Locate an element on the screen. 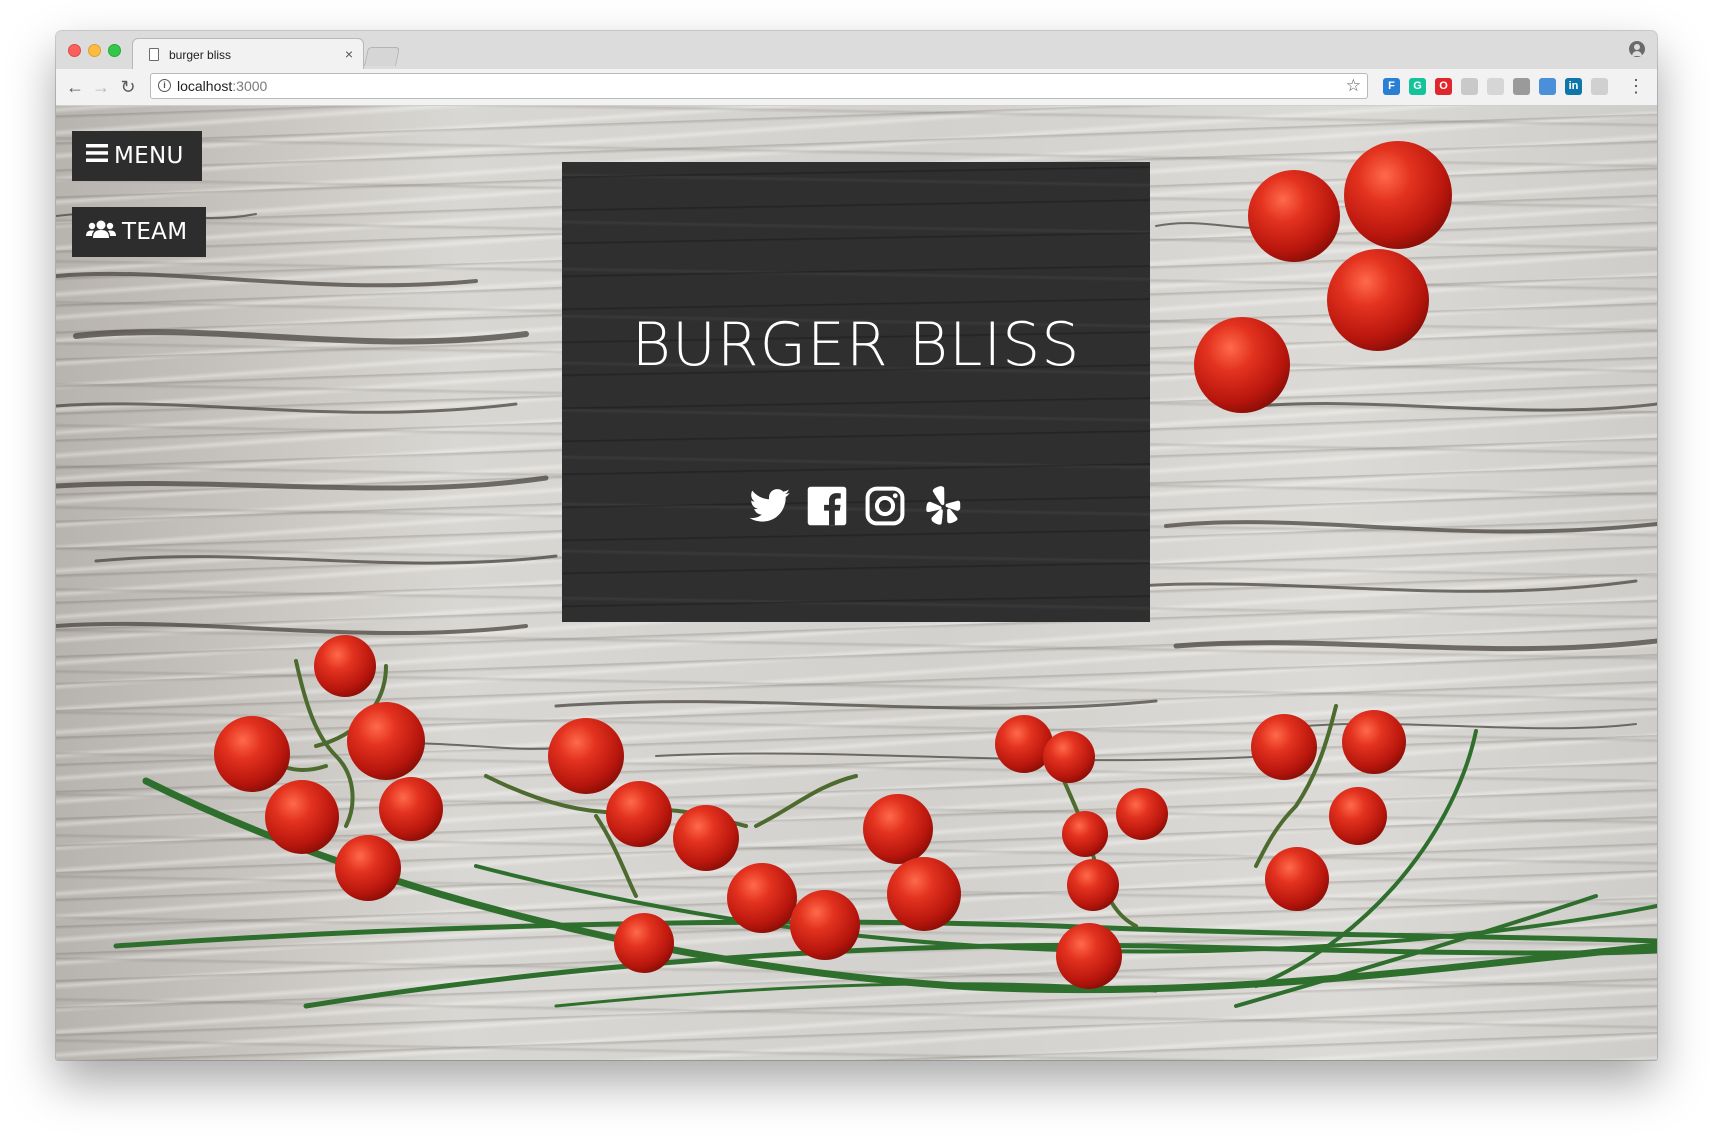  address-bar: i localhost:3000 ☆ is located at coordinates (759, 86).